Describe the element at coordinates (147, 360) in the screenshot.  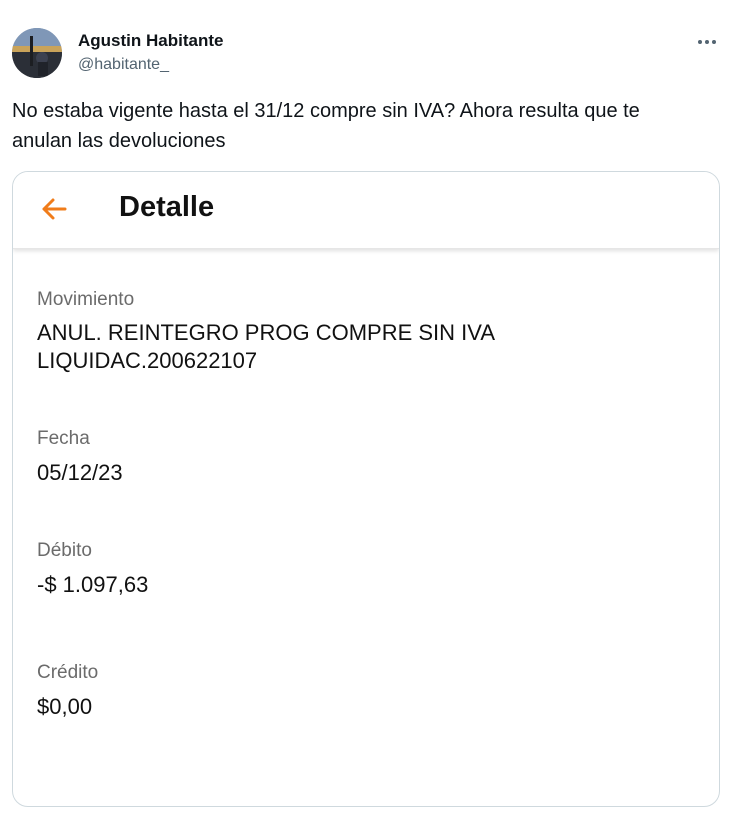
I see `field-value-line: LIQUIDAC.200622107` at that location.